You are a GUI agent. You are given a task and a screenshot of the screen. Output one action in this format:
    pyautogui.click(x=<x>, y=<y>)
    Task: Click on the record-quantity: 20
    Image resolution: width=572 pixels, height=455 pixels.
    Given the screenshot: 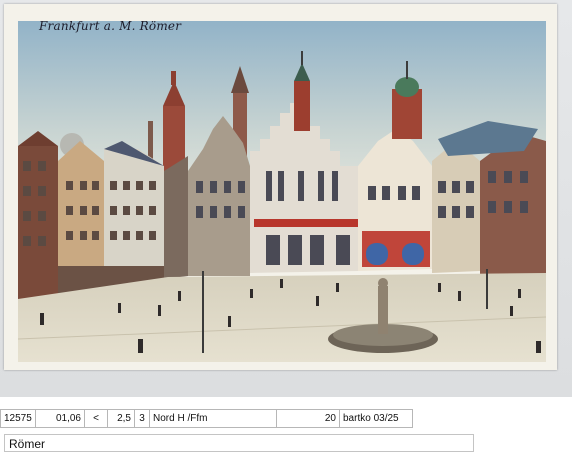 What is the action you would take?
    pyautogui.click(x=308, y=418)
    